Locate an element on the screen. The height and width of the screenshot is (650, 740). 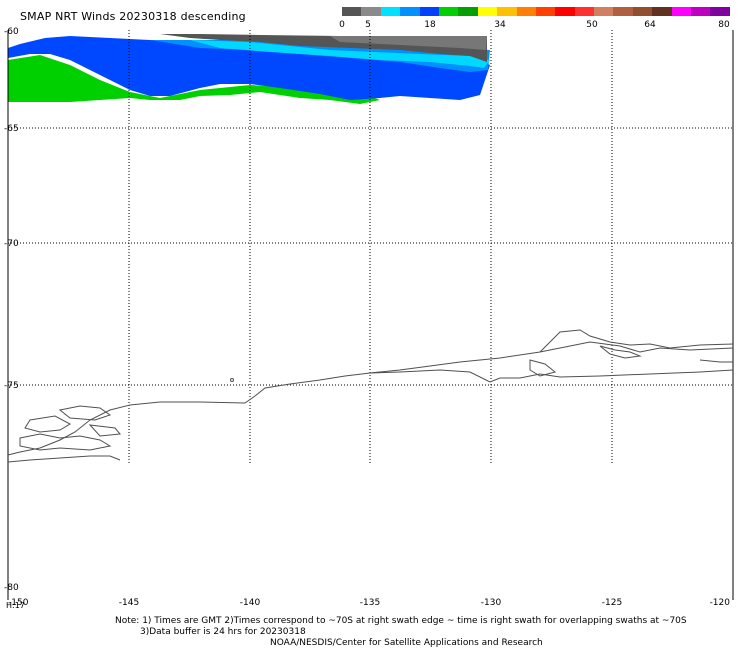
latitude-label: -70 is located at coordinates (11, 244).